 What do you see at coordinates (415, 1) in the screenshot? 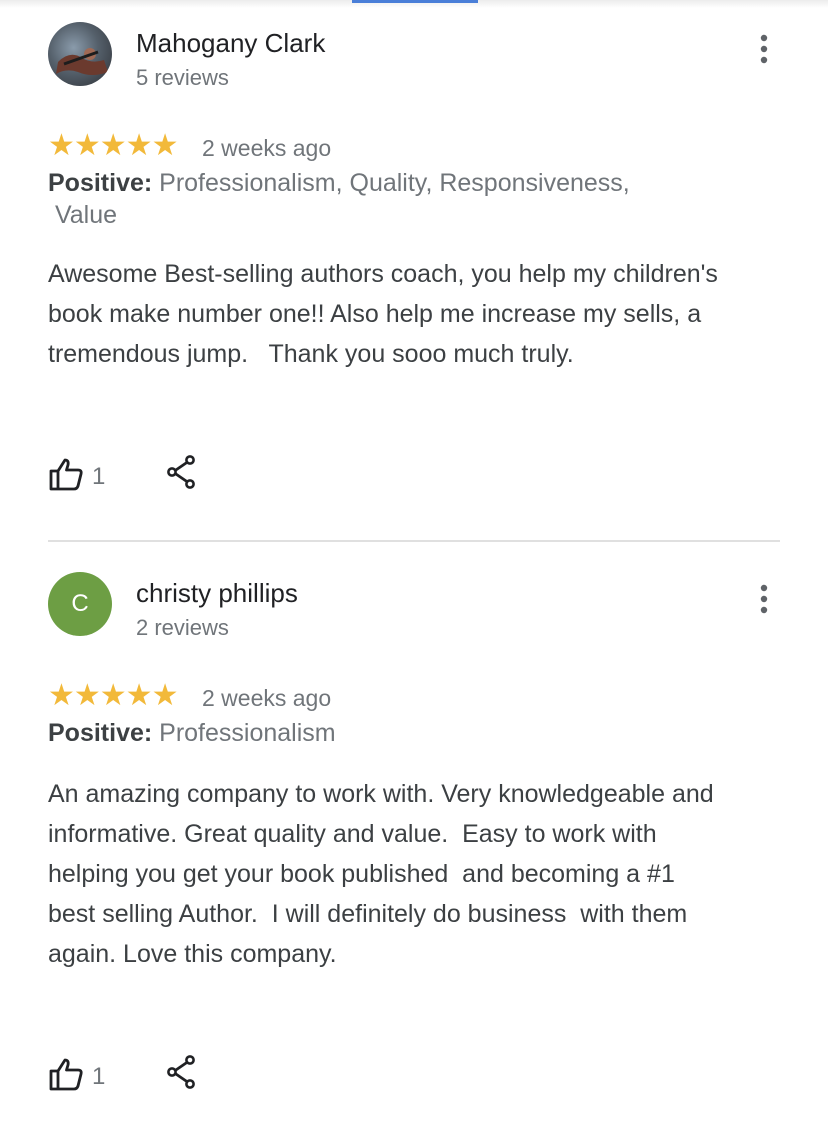
I see `tab-indicator` at bounding box center [415, 1].